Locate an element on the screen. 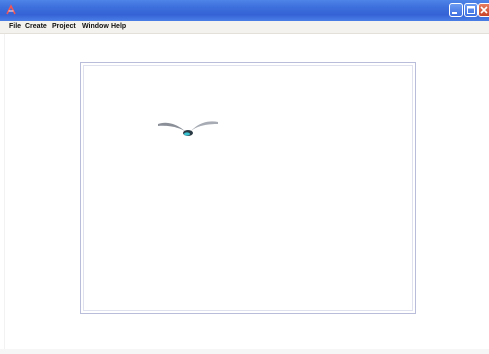  menu-project: Project is located at coordinates (64, 27).